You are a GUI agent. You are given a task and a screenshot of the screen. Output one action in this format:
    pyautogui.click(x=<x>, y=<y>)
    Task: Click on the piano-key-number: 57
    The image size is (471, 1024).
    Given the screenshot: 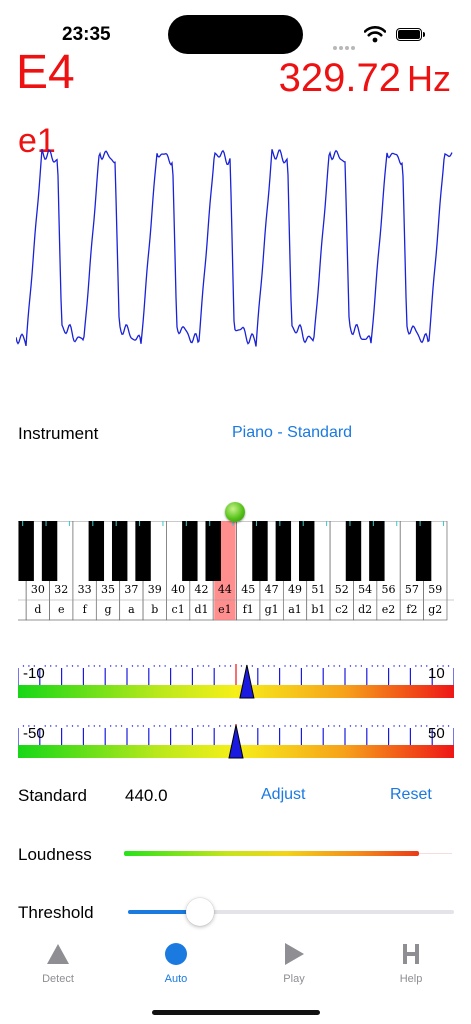 What is the action you would take?
    pyautogui.click(x=412, y=589)
    